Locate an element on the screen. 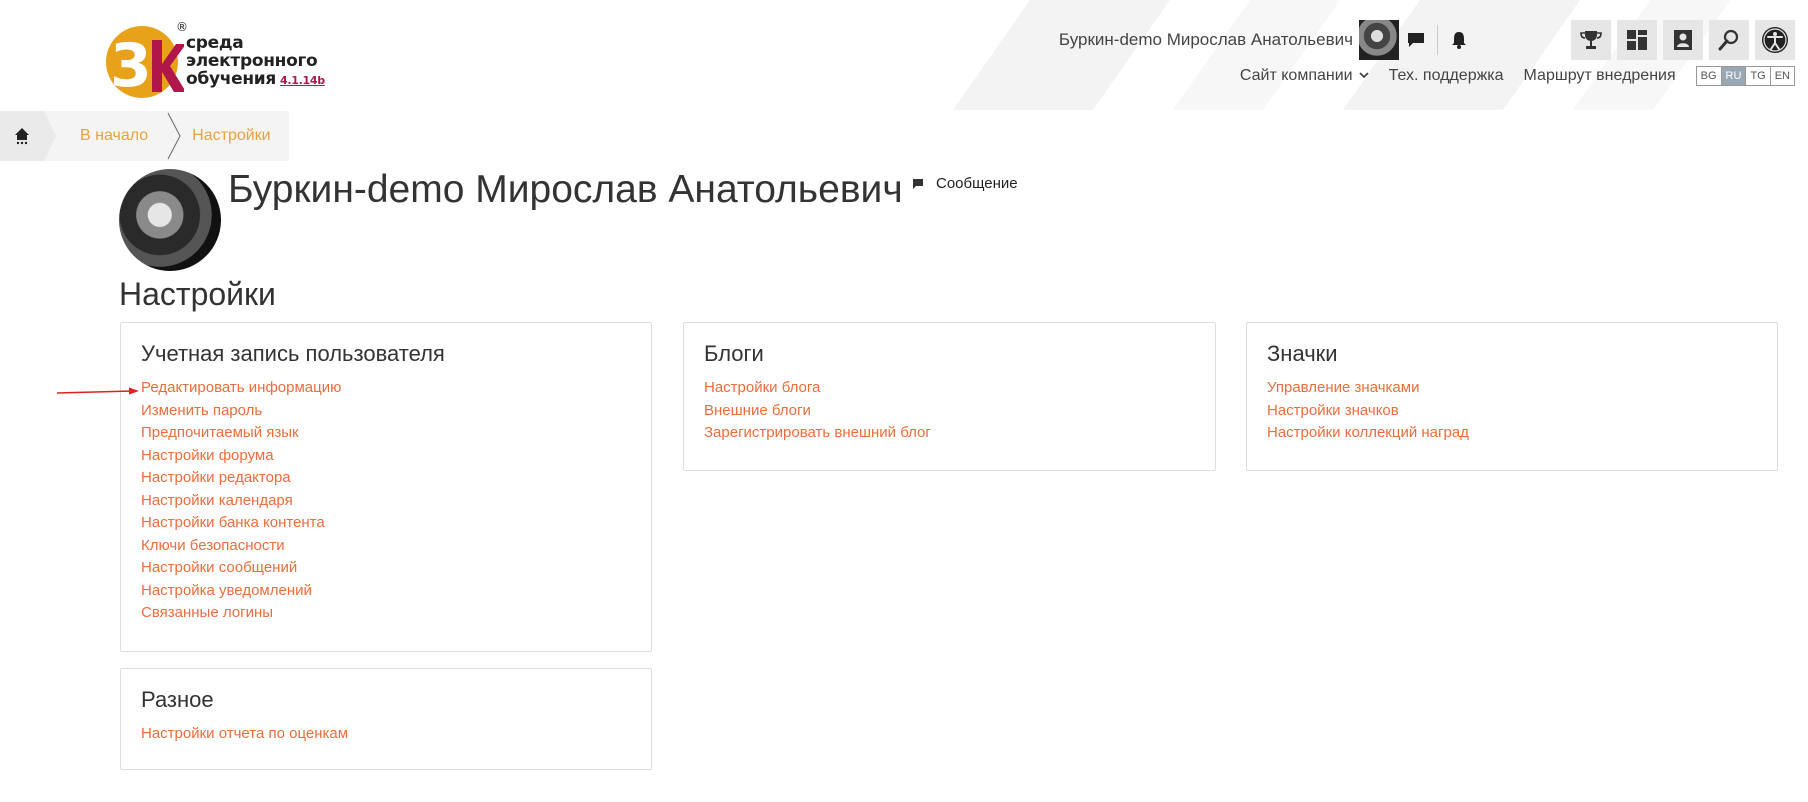 The height and width of the screenshot is (802, 1808). lang-ru: RU is located at coordinates (1734, 76).